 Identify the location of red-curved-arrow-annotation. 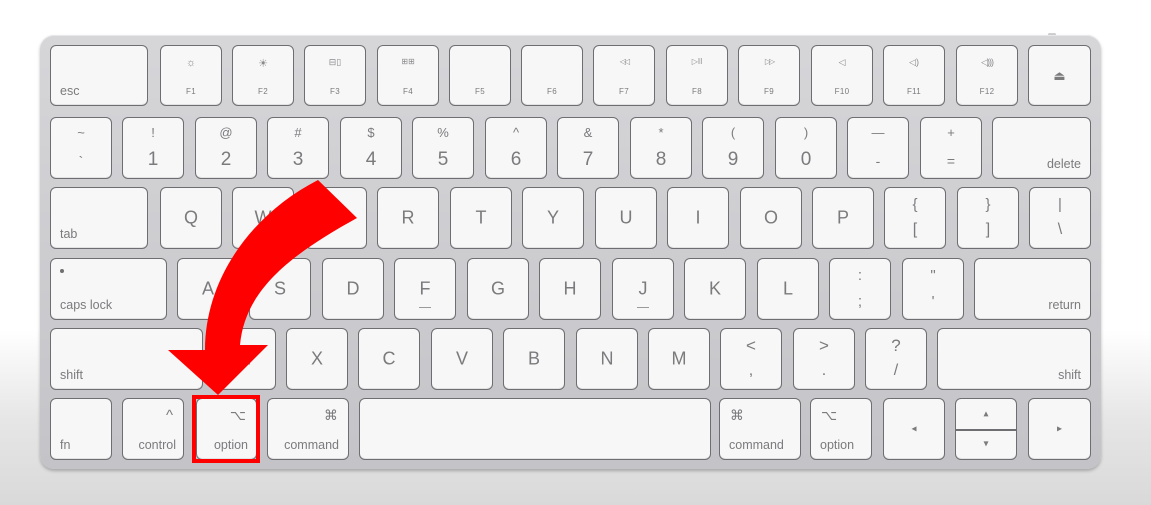
(262, 287).